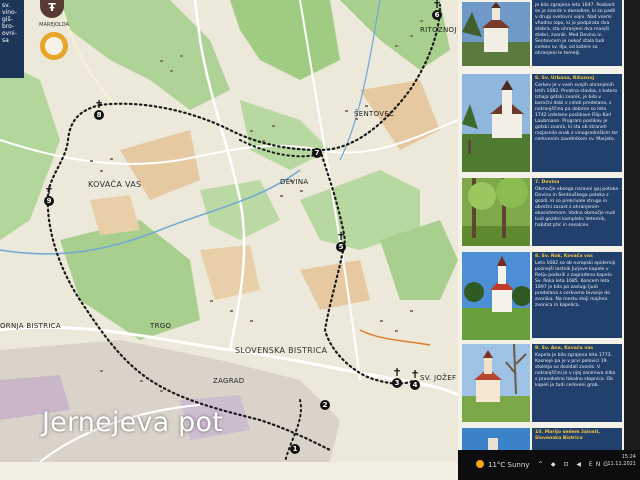 Image resolution: width=640 pixels, height=480 pixels. Describe the element at coordinates (9, 23) in the screenshot. I see `legend-text: sv. vino- giš- bro- ovni- sa` at that location.